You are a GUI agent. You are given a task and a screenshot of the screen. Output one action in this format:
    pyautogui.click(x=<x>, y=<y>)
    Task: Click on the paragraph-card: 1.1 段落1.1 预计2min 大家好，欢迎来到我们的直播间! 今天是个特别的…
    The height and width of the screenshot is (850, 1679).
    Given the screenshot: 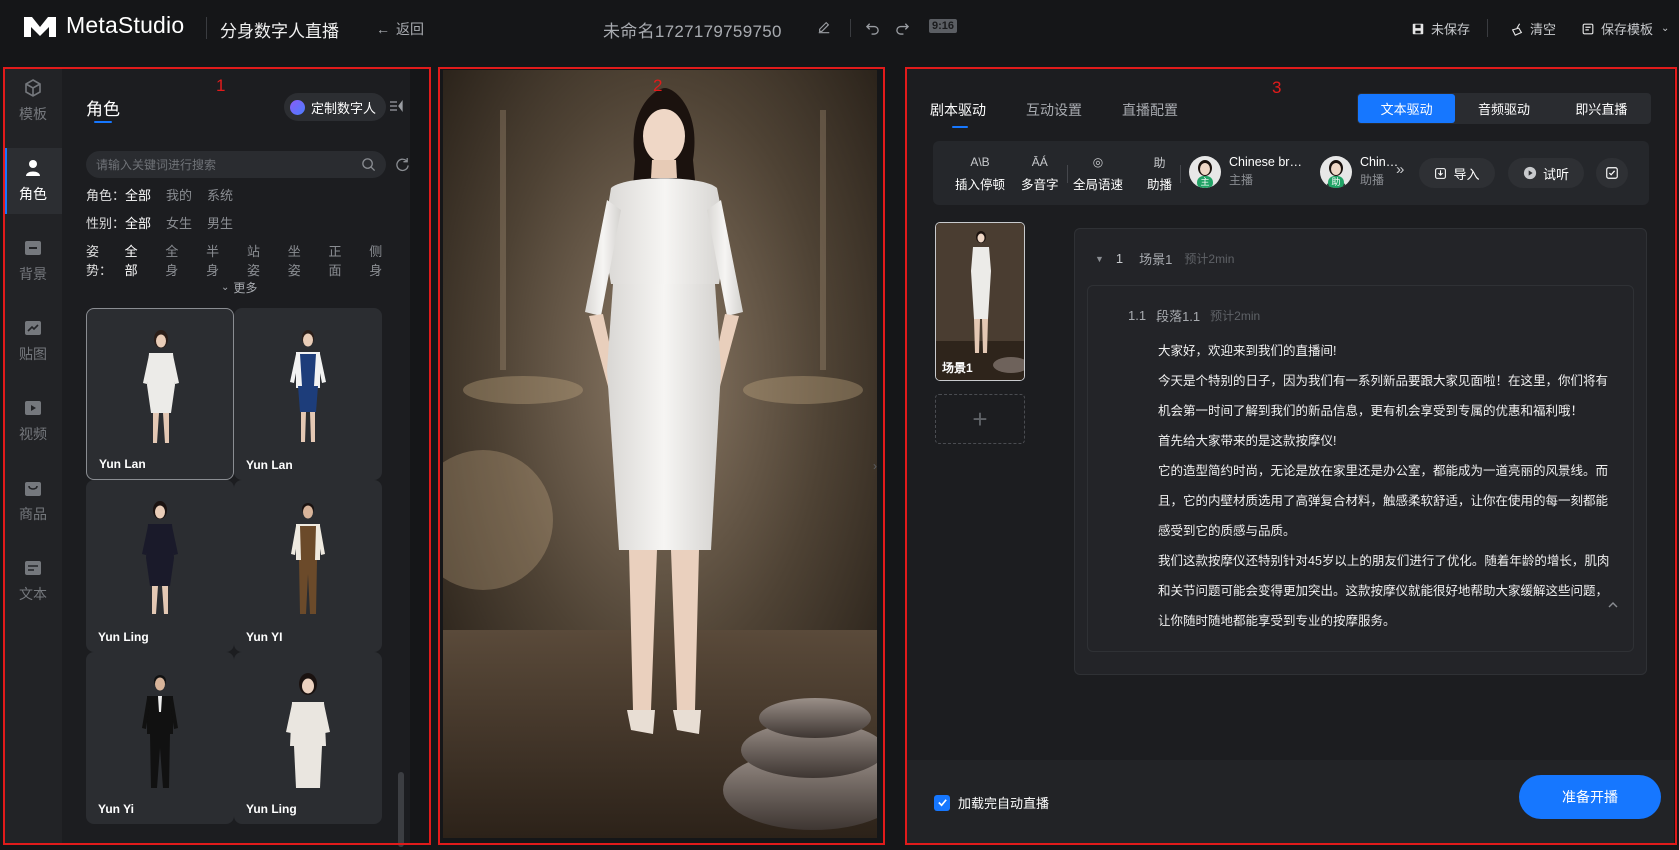 What is the action you would take?
    pyautogui.click(x=1360, y=468)
    